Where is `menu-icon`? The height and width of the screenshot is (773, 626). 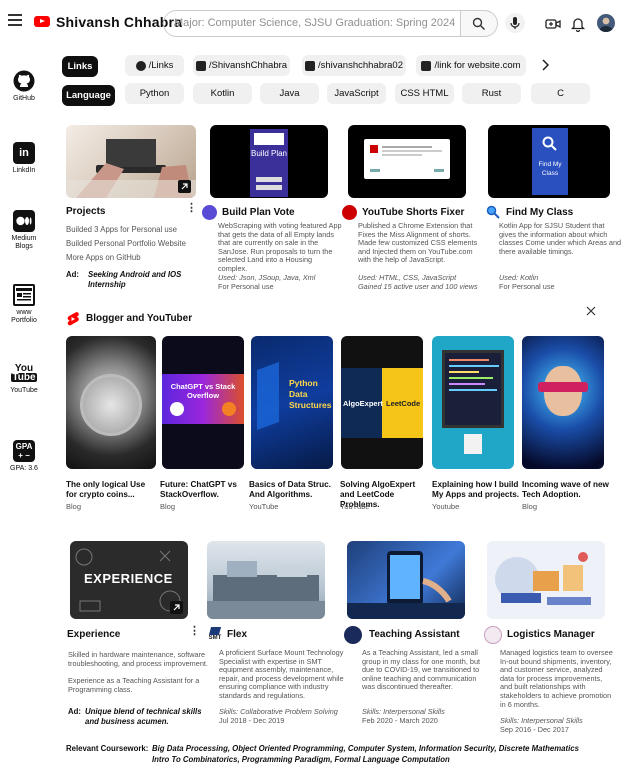 menu-icon is located at coordinates (15, 20).